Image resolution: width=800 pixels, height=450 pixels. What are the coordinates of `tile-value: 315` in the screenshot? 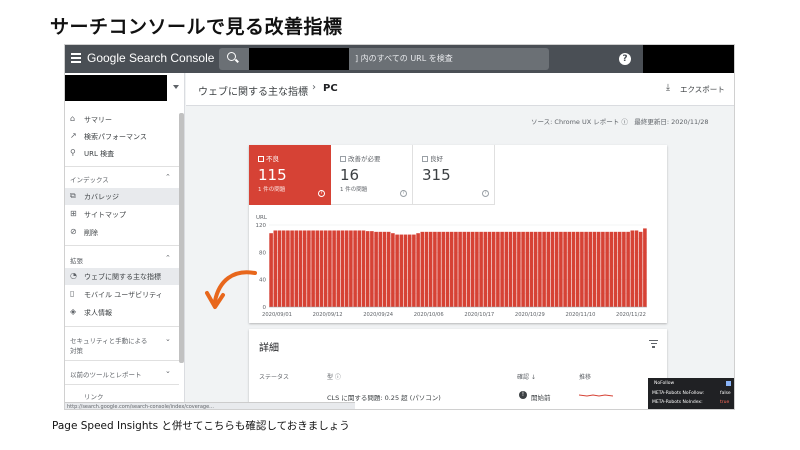 It's located at (436, 175).